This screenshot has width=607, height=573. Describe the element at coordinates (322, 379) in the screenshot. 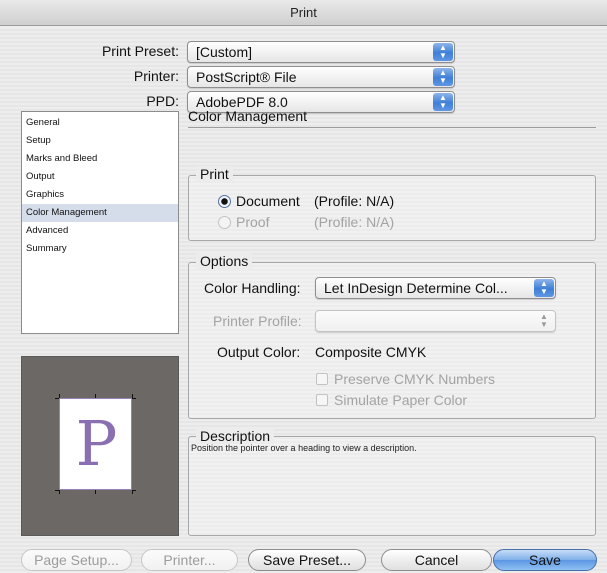

I see `preserve-cmyk-checkbox` at that location.